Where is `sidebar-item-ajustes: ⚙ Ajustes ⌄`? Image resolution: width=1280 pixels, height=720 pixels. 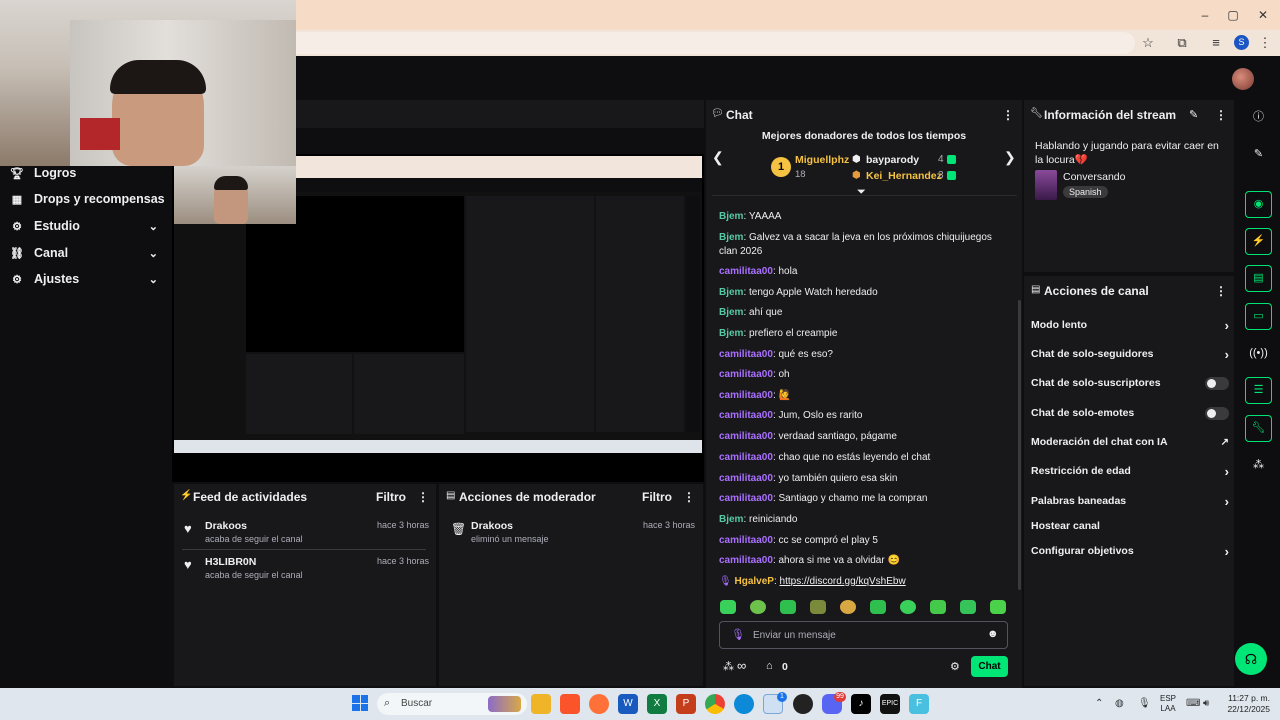 sidebar-item-ajustes: ⚙ Ajustes ⌄ is located at coordinates (86, 279).